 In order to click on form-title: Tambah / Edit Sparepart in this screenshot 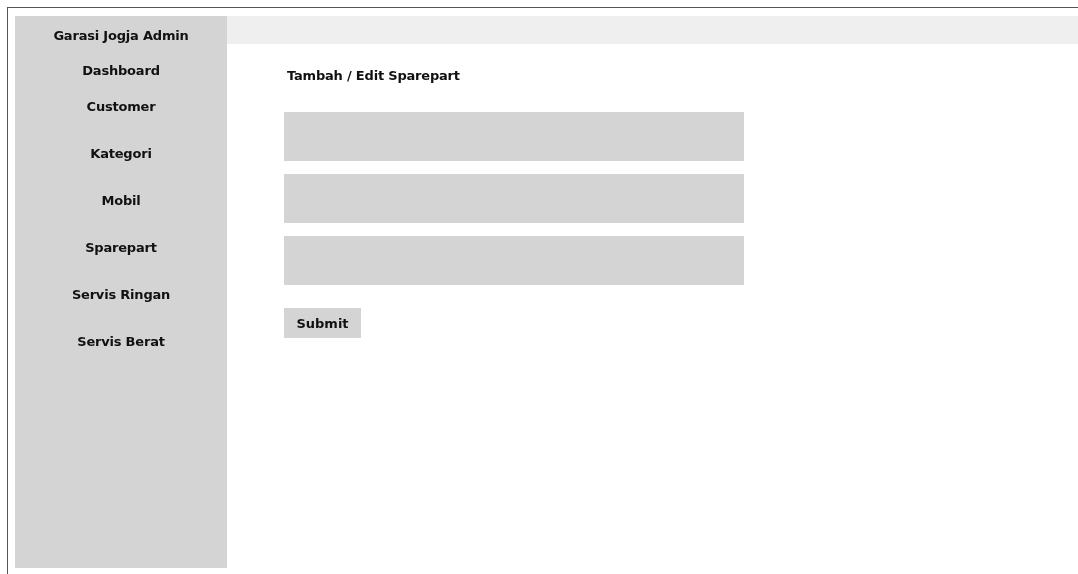, I will do `click(373, 76)`.